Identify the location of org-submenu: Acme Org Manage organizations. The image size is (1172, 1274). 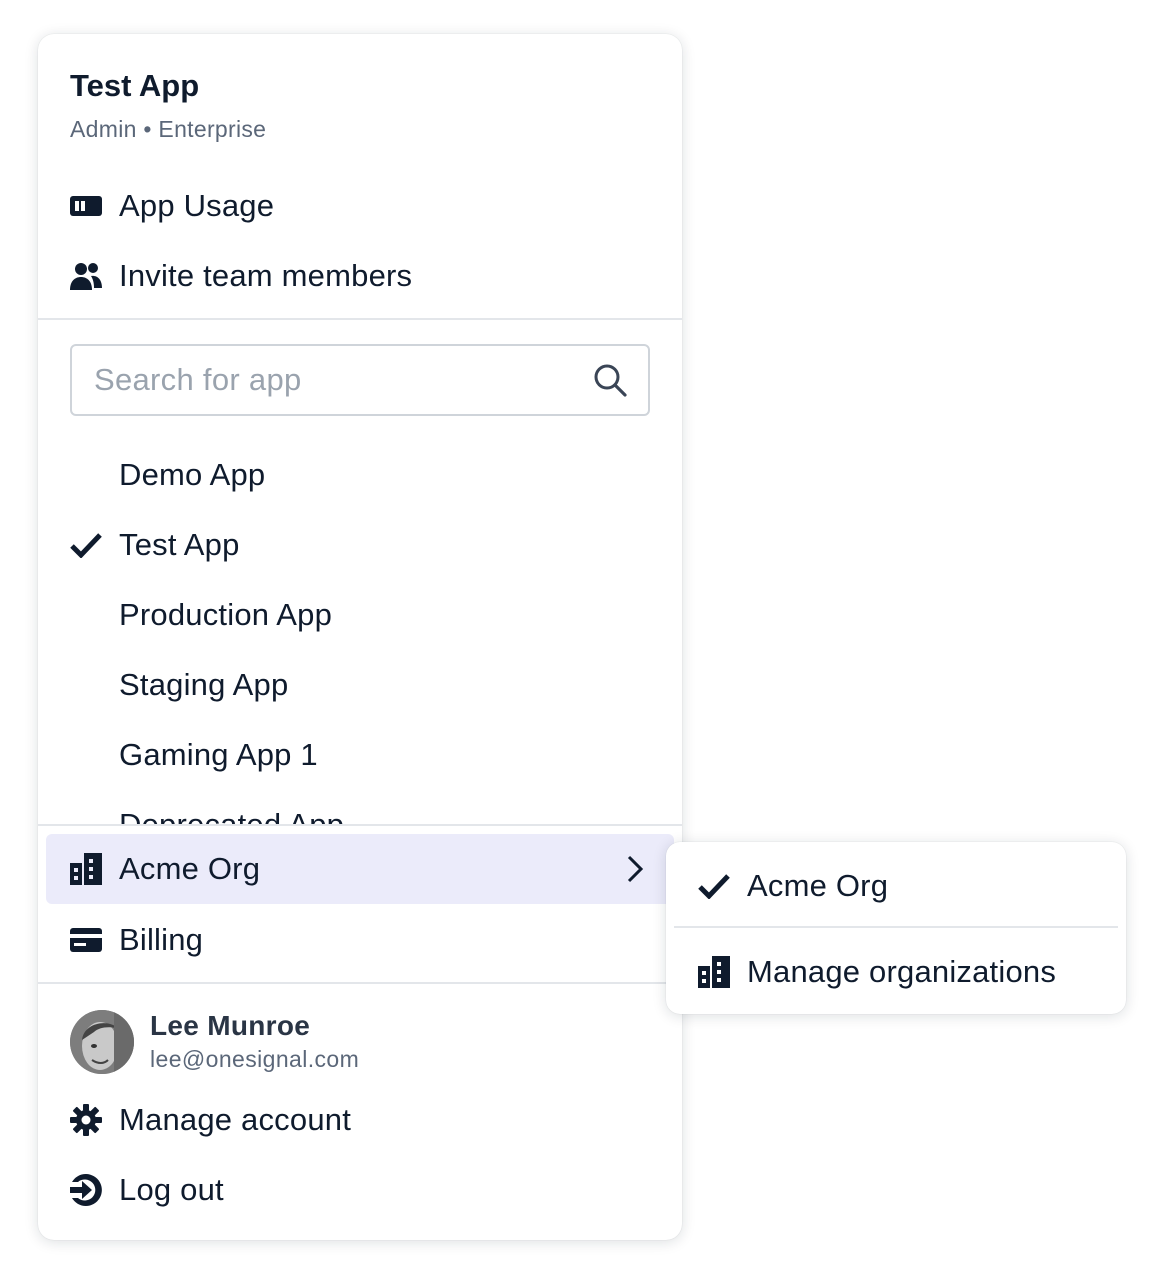
(896, 928).